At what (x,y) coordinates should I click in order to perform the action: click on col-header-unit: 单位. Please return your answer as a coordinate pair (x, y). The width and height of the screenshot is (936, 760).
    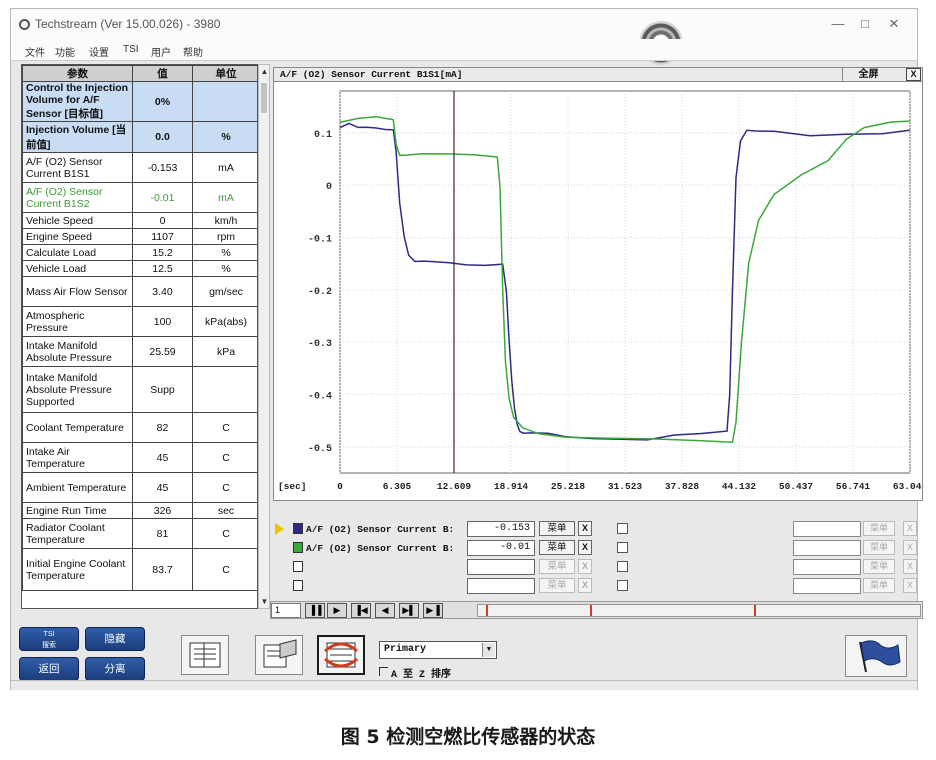
    Looking at the image, I should click on (224, 73).